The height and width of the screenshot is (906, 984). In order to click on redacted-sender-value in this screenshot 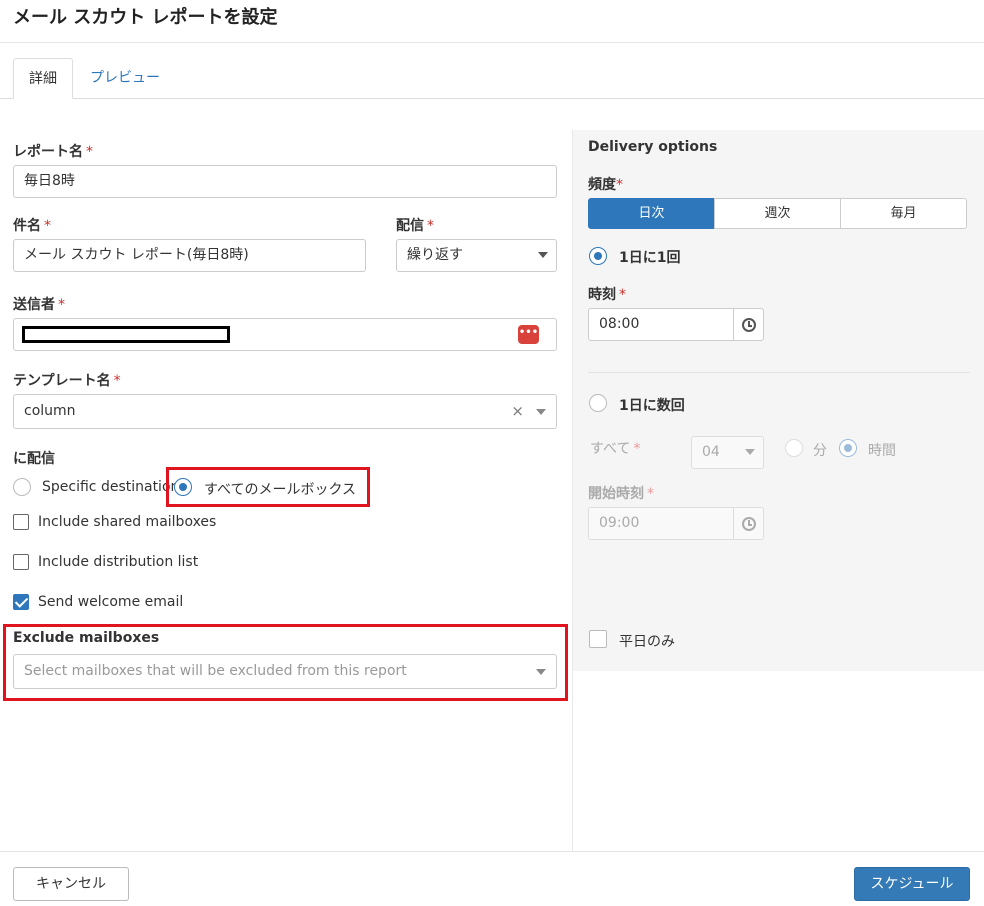, I will do `click(126, 334)`.